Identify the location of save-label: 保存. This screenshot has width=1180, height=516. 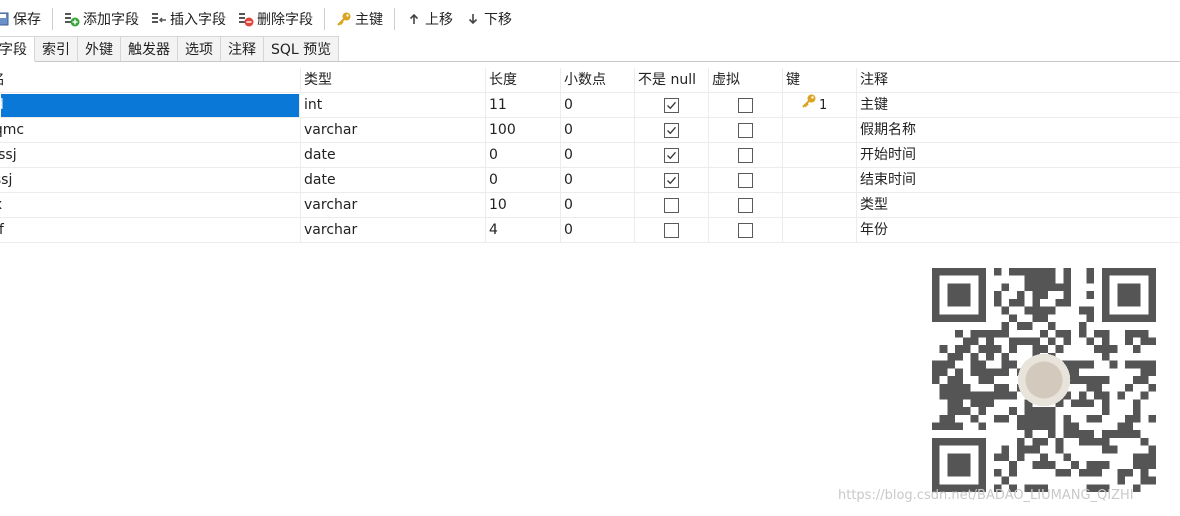
(27, 20).